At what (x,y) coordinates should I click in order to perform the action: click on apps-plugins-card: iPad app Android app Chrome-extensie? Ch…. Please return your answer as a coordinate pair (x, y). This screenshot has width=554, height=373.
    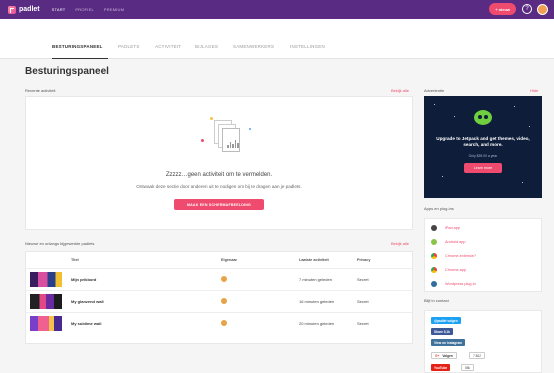
    Looking at the image, I should click on (483, 255).